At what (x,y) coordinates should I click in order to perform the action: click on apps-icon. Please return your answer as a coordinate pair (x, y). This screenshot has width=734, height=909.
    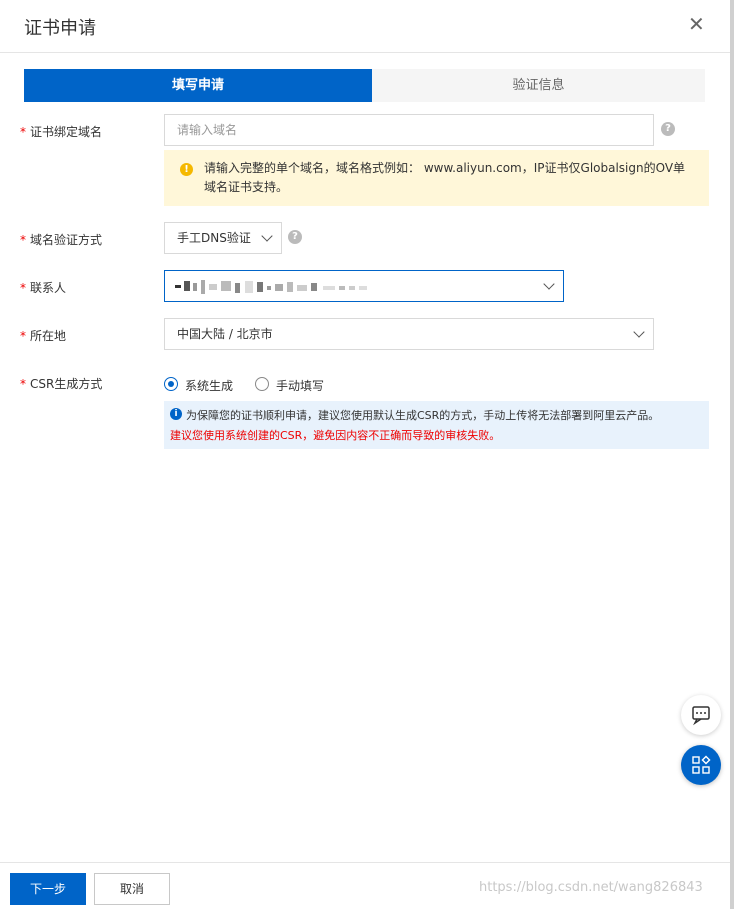
    Looking at the image, I should click on (701, 764).